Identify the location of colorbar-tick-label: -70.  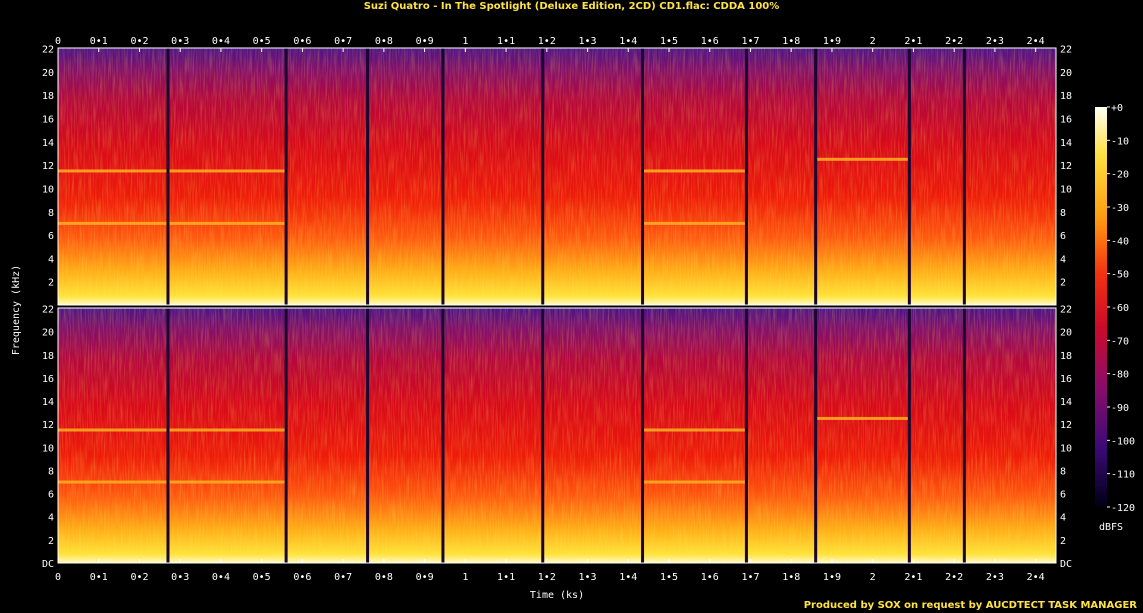
(1120, 341).